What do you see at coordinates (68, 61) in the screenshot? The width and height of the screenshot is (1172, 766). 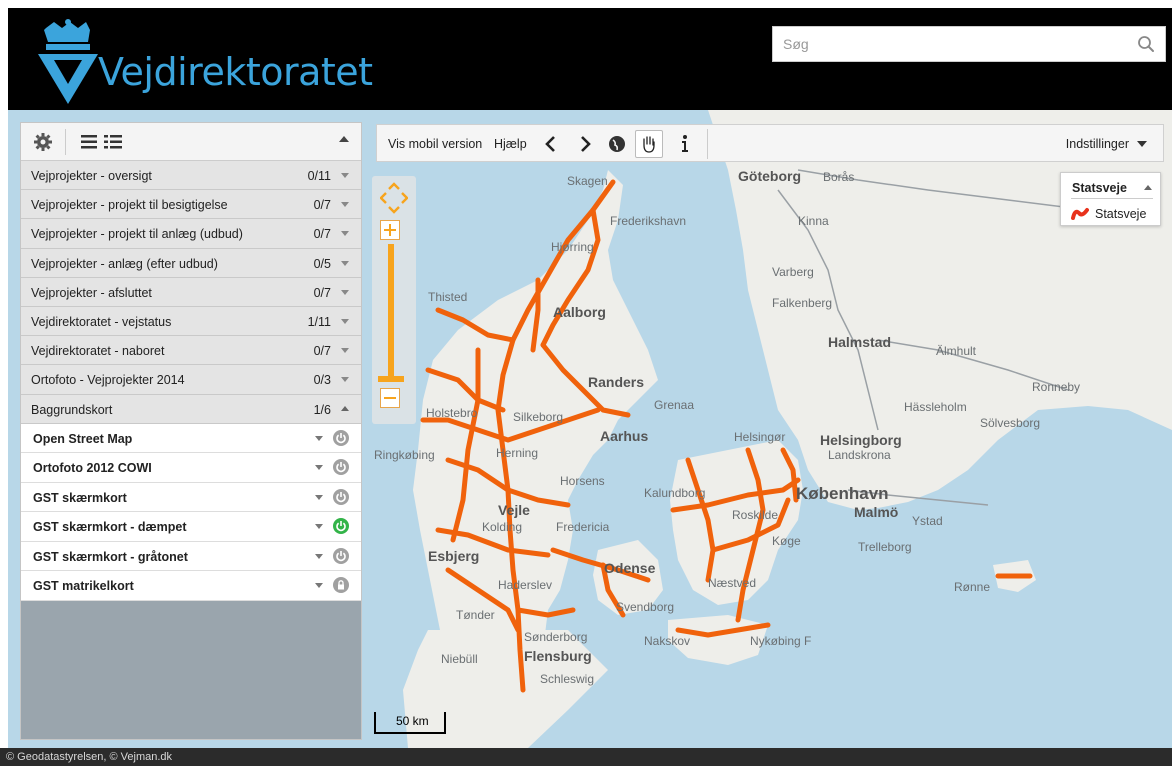 I see `vejdirektoratet-logo` at bounding box center [68, 61].